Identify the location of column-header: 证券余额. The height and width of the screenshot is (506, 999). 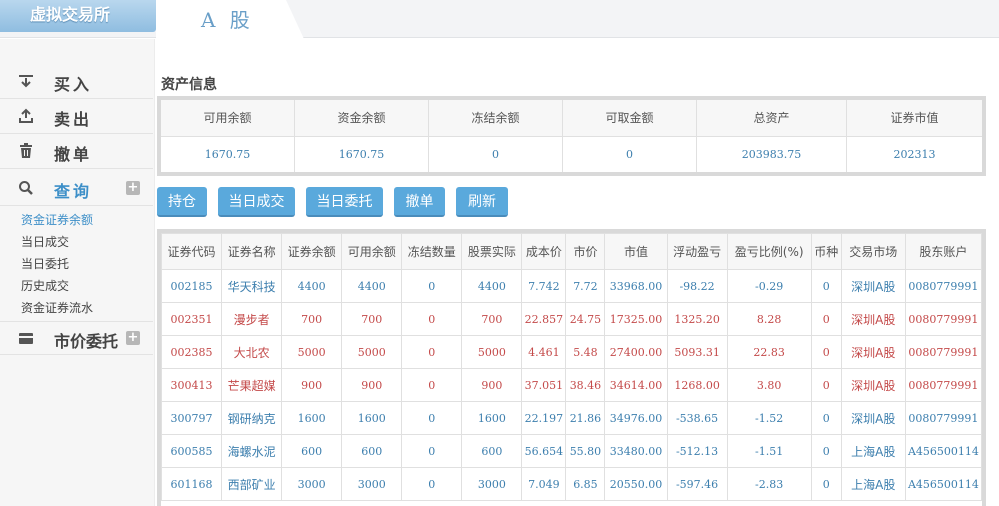
(312, 251).